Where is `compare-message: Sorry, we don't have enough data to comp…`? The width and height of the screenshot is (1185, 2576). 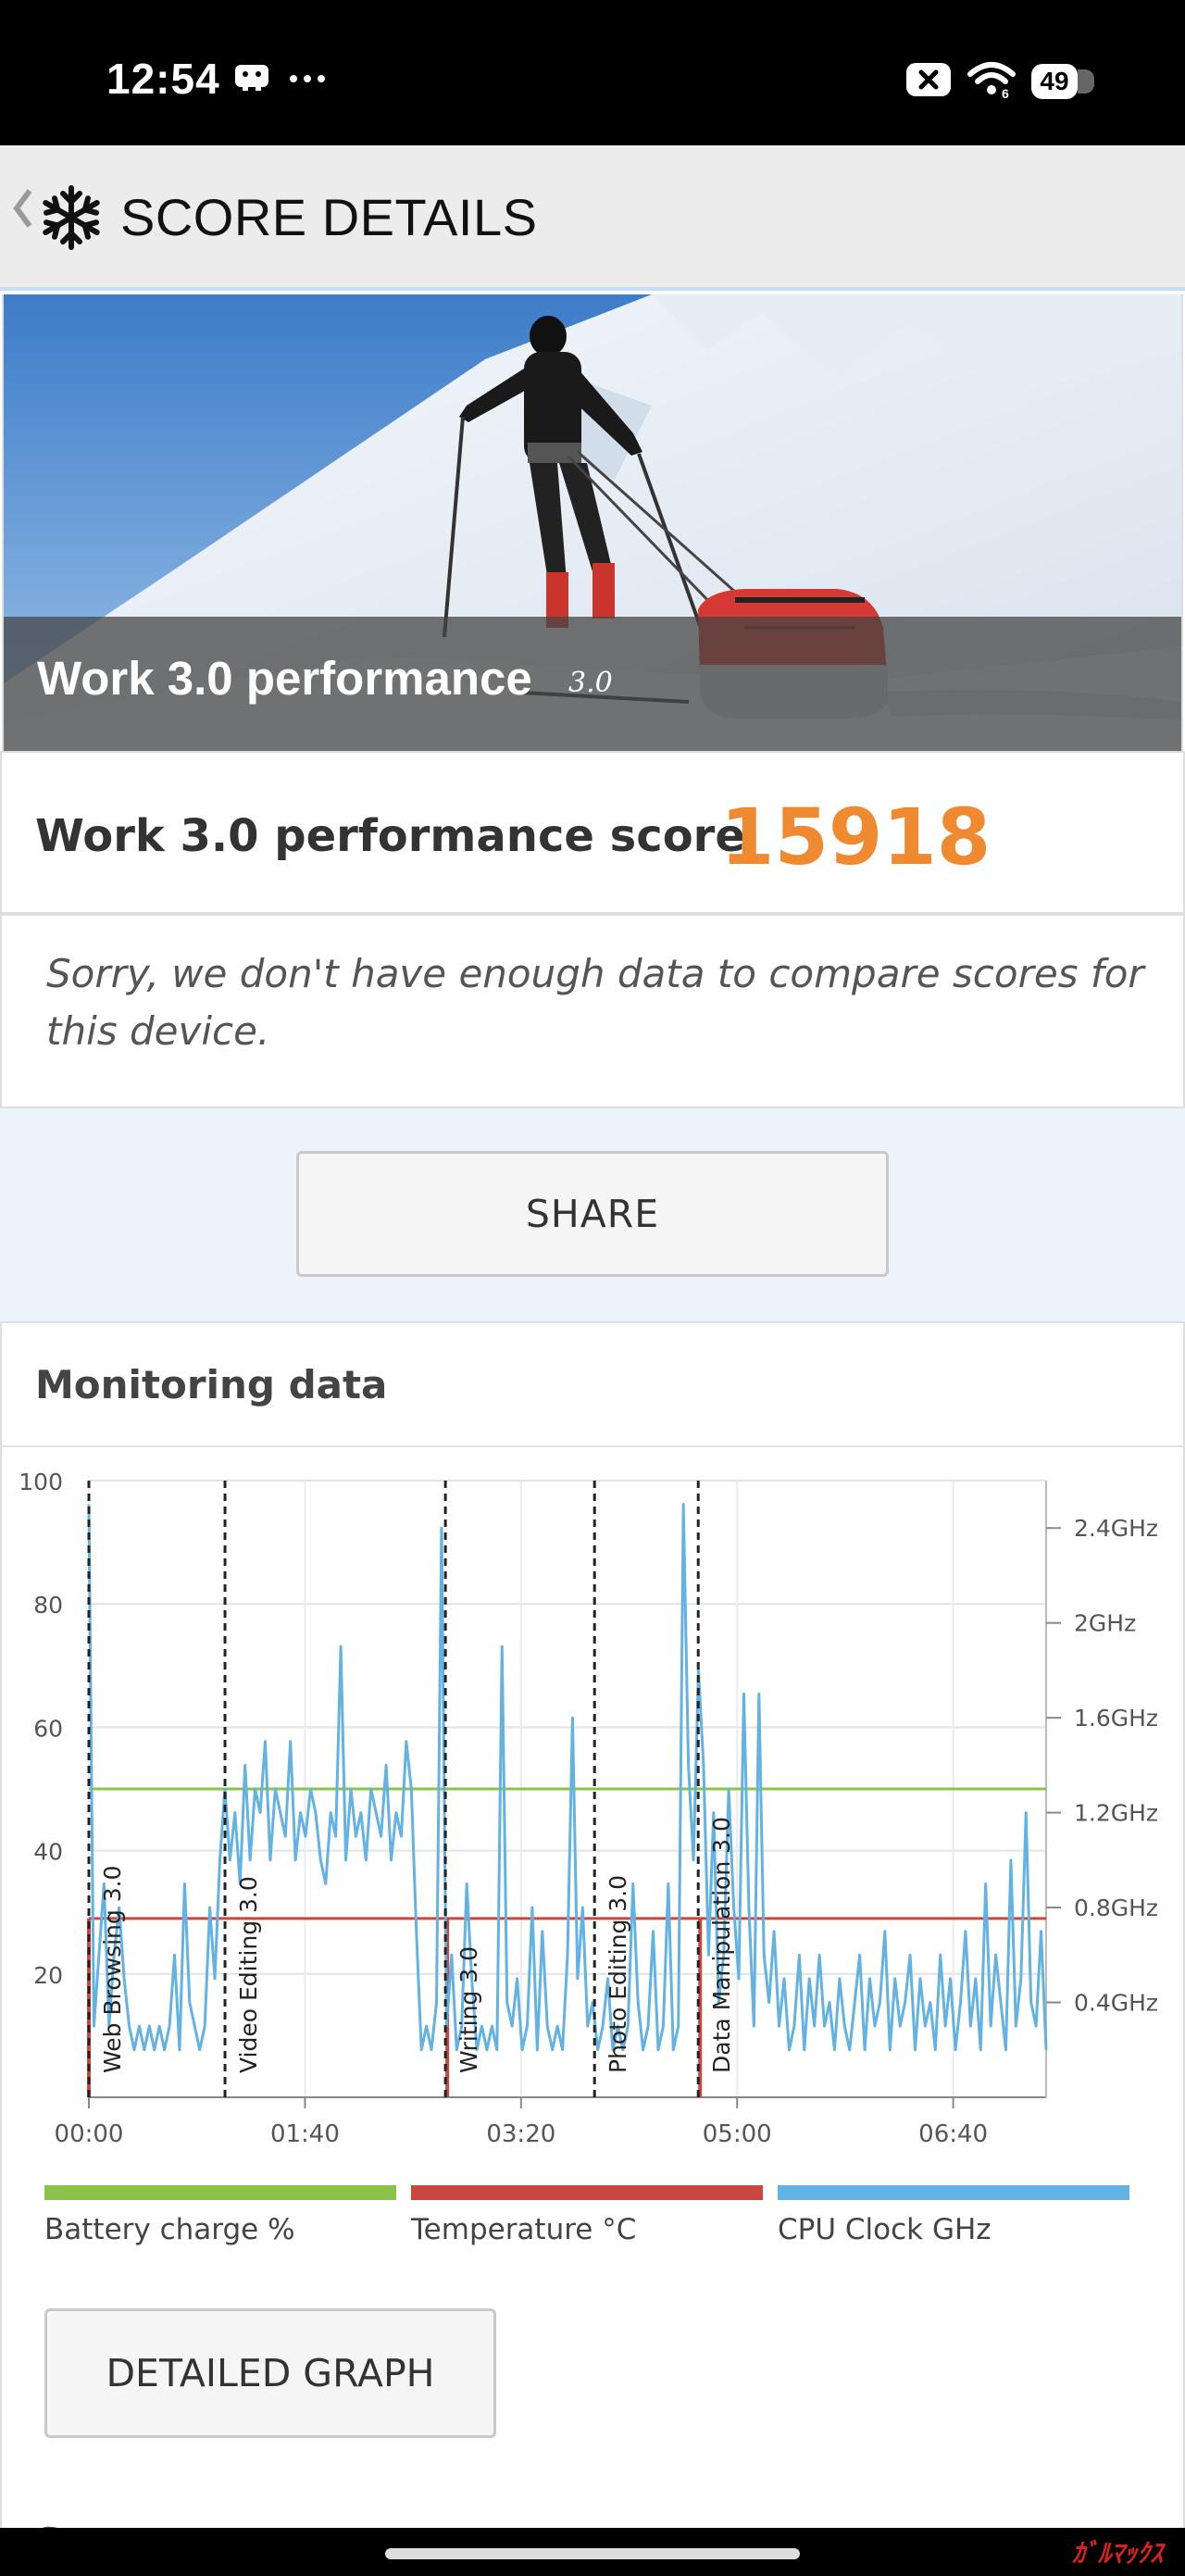
compare-message: Sorry, we don't have enough data to comp… is located at coordinates (595, 1003).